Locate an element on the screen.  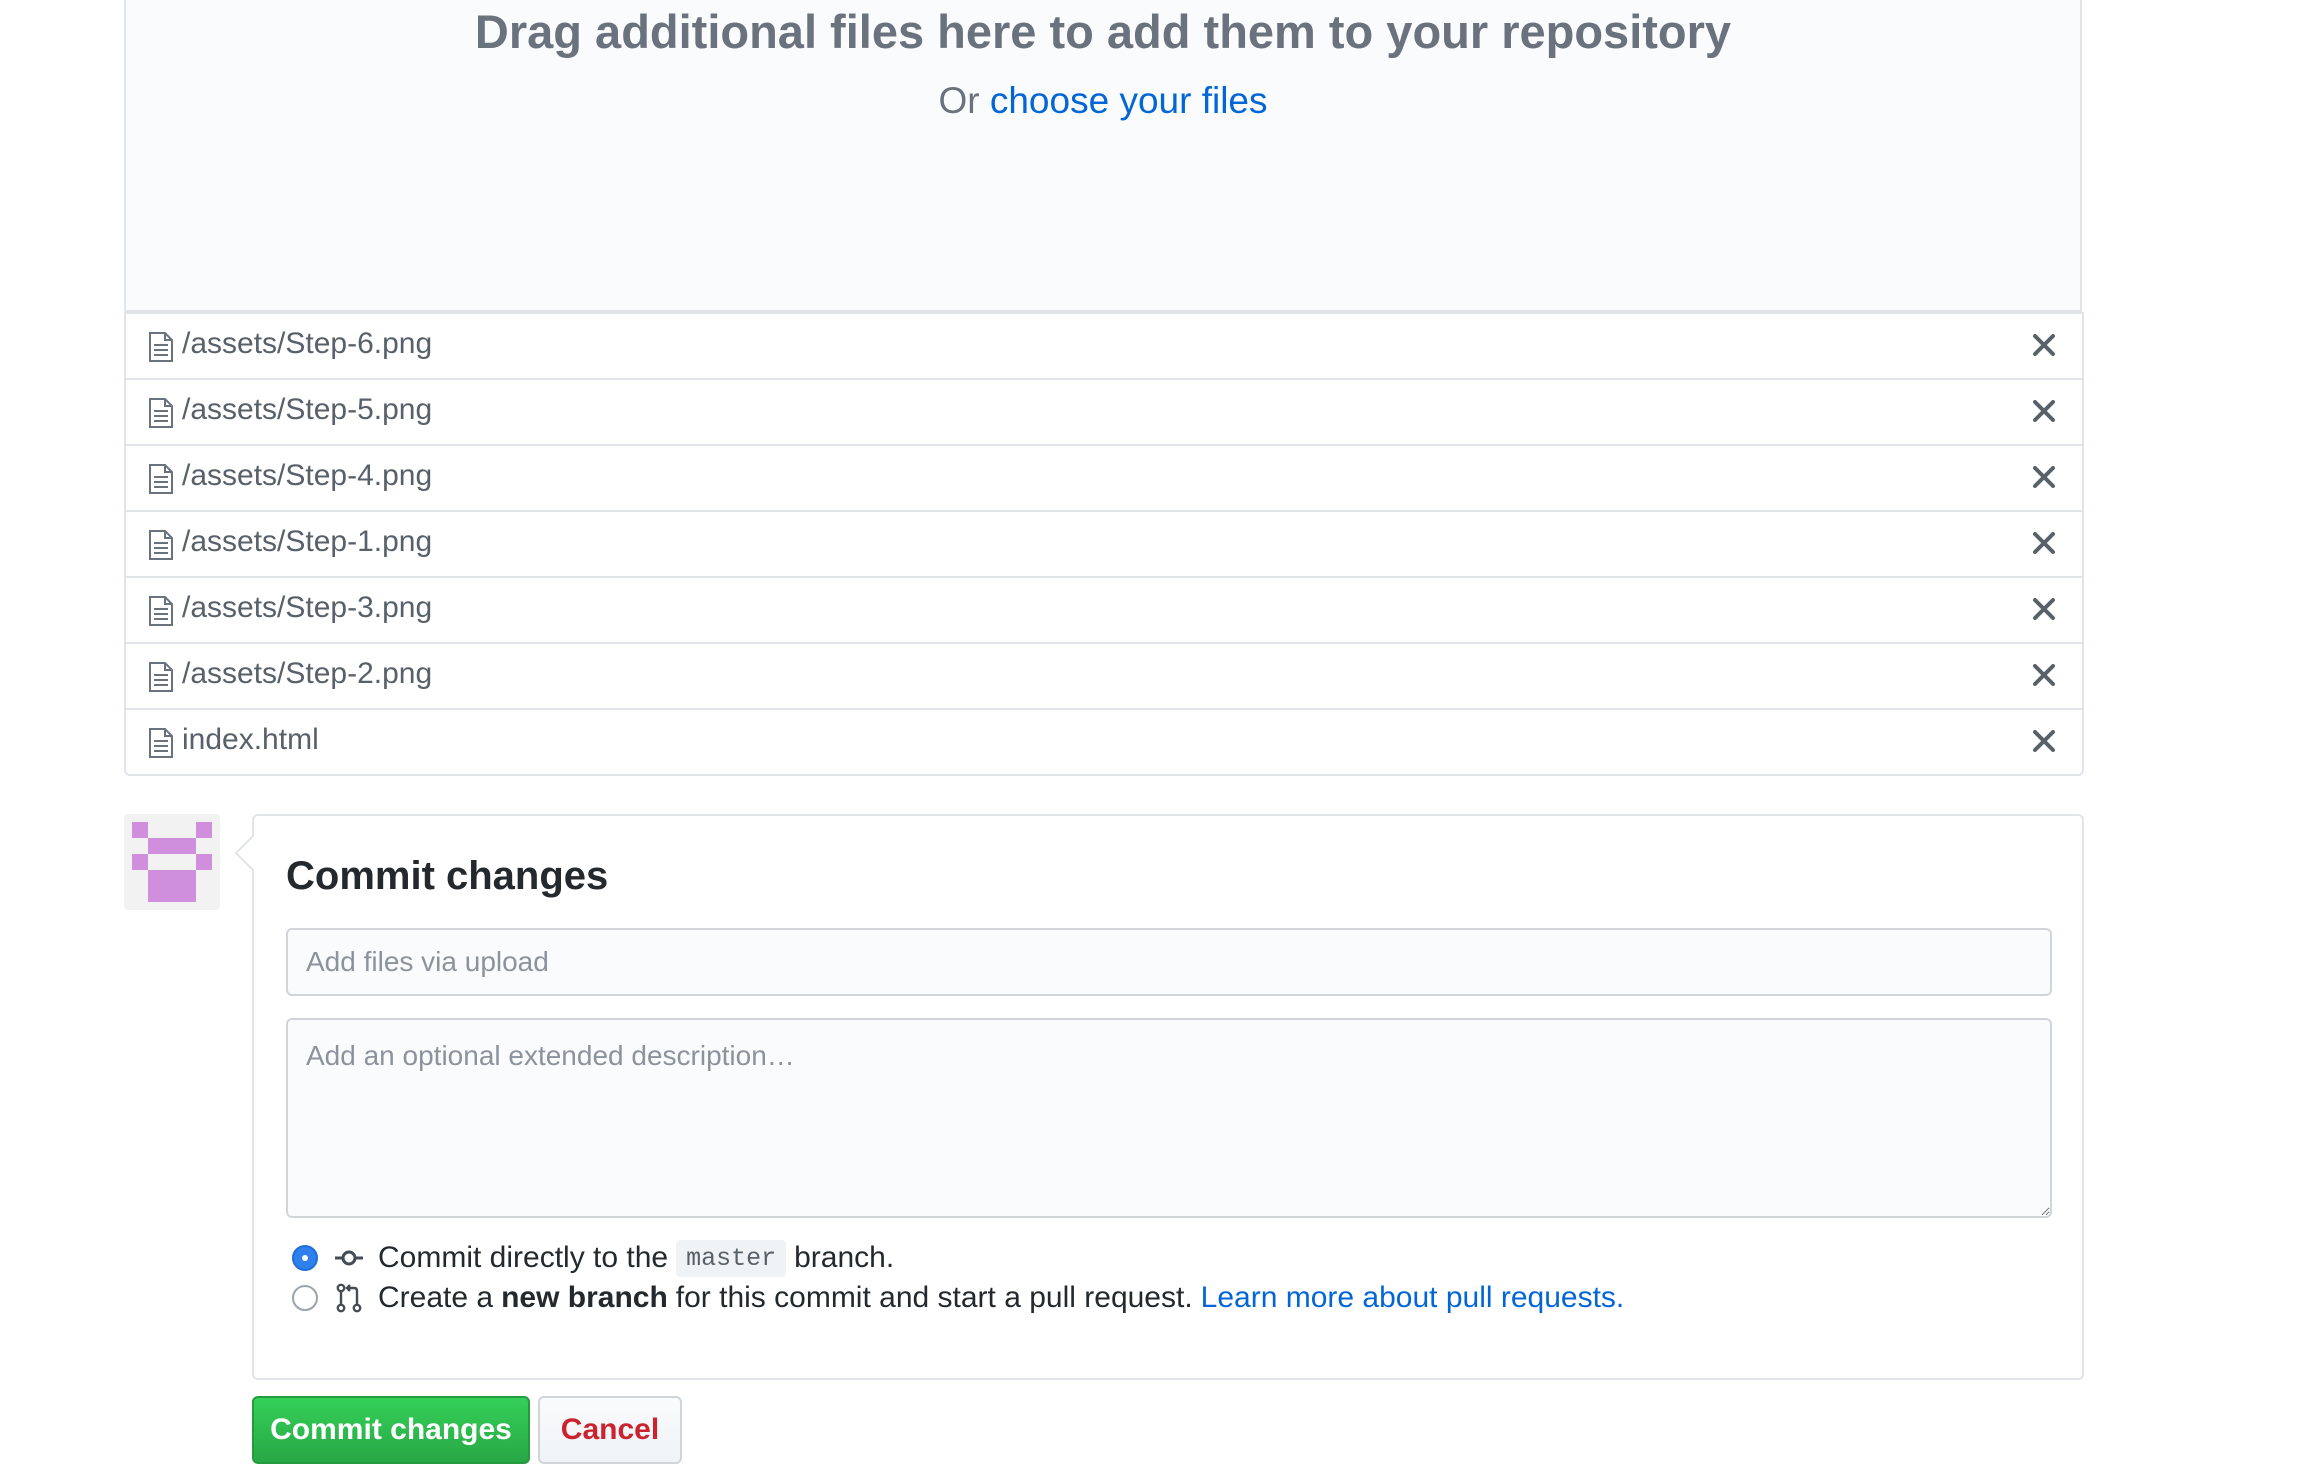
branch-name-badge: master is located at coordinates (731, 1258).